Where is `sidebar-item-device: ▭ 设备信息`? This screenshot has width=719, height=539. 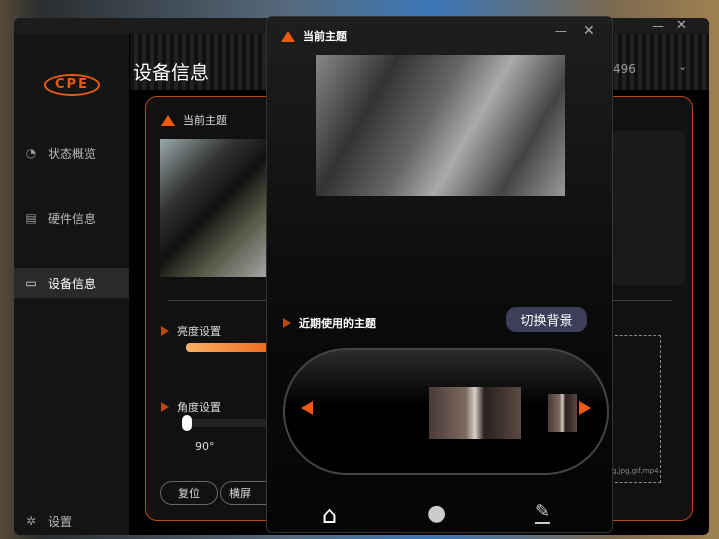 sidebar-item-device: ▭ 设备信息 is located at coordinates (71, 283).